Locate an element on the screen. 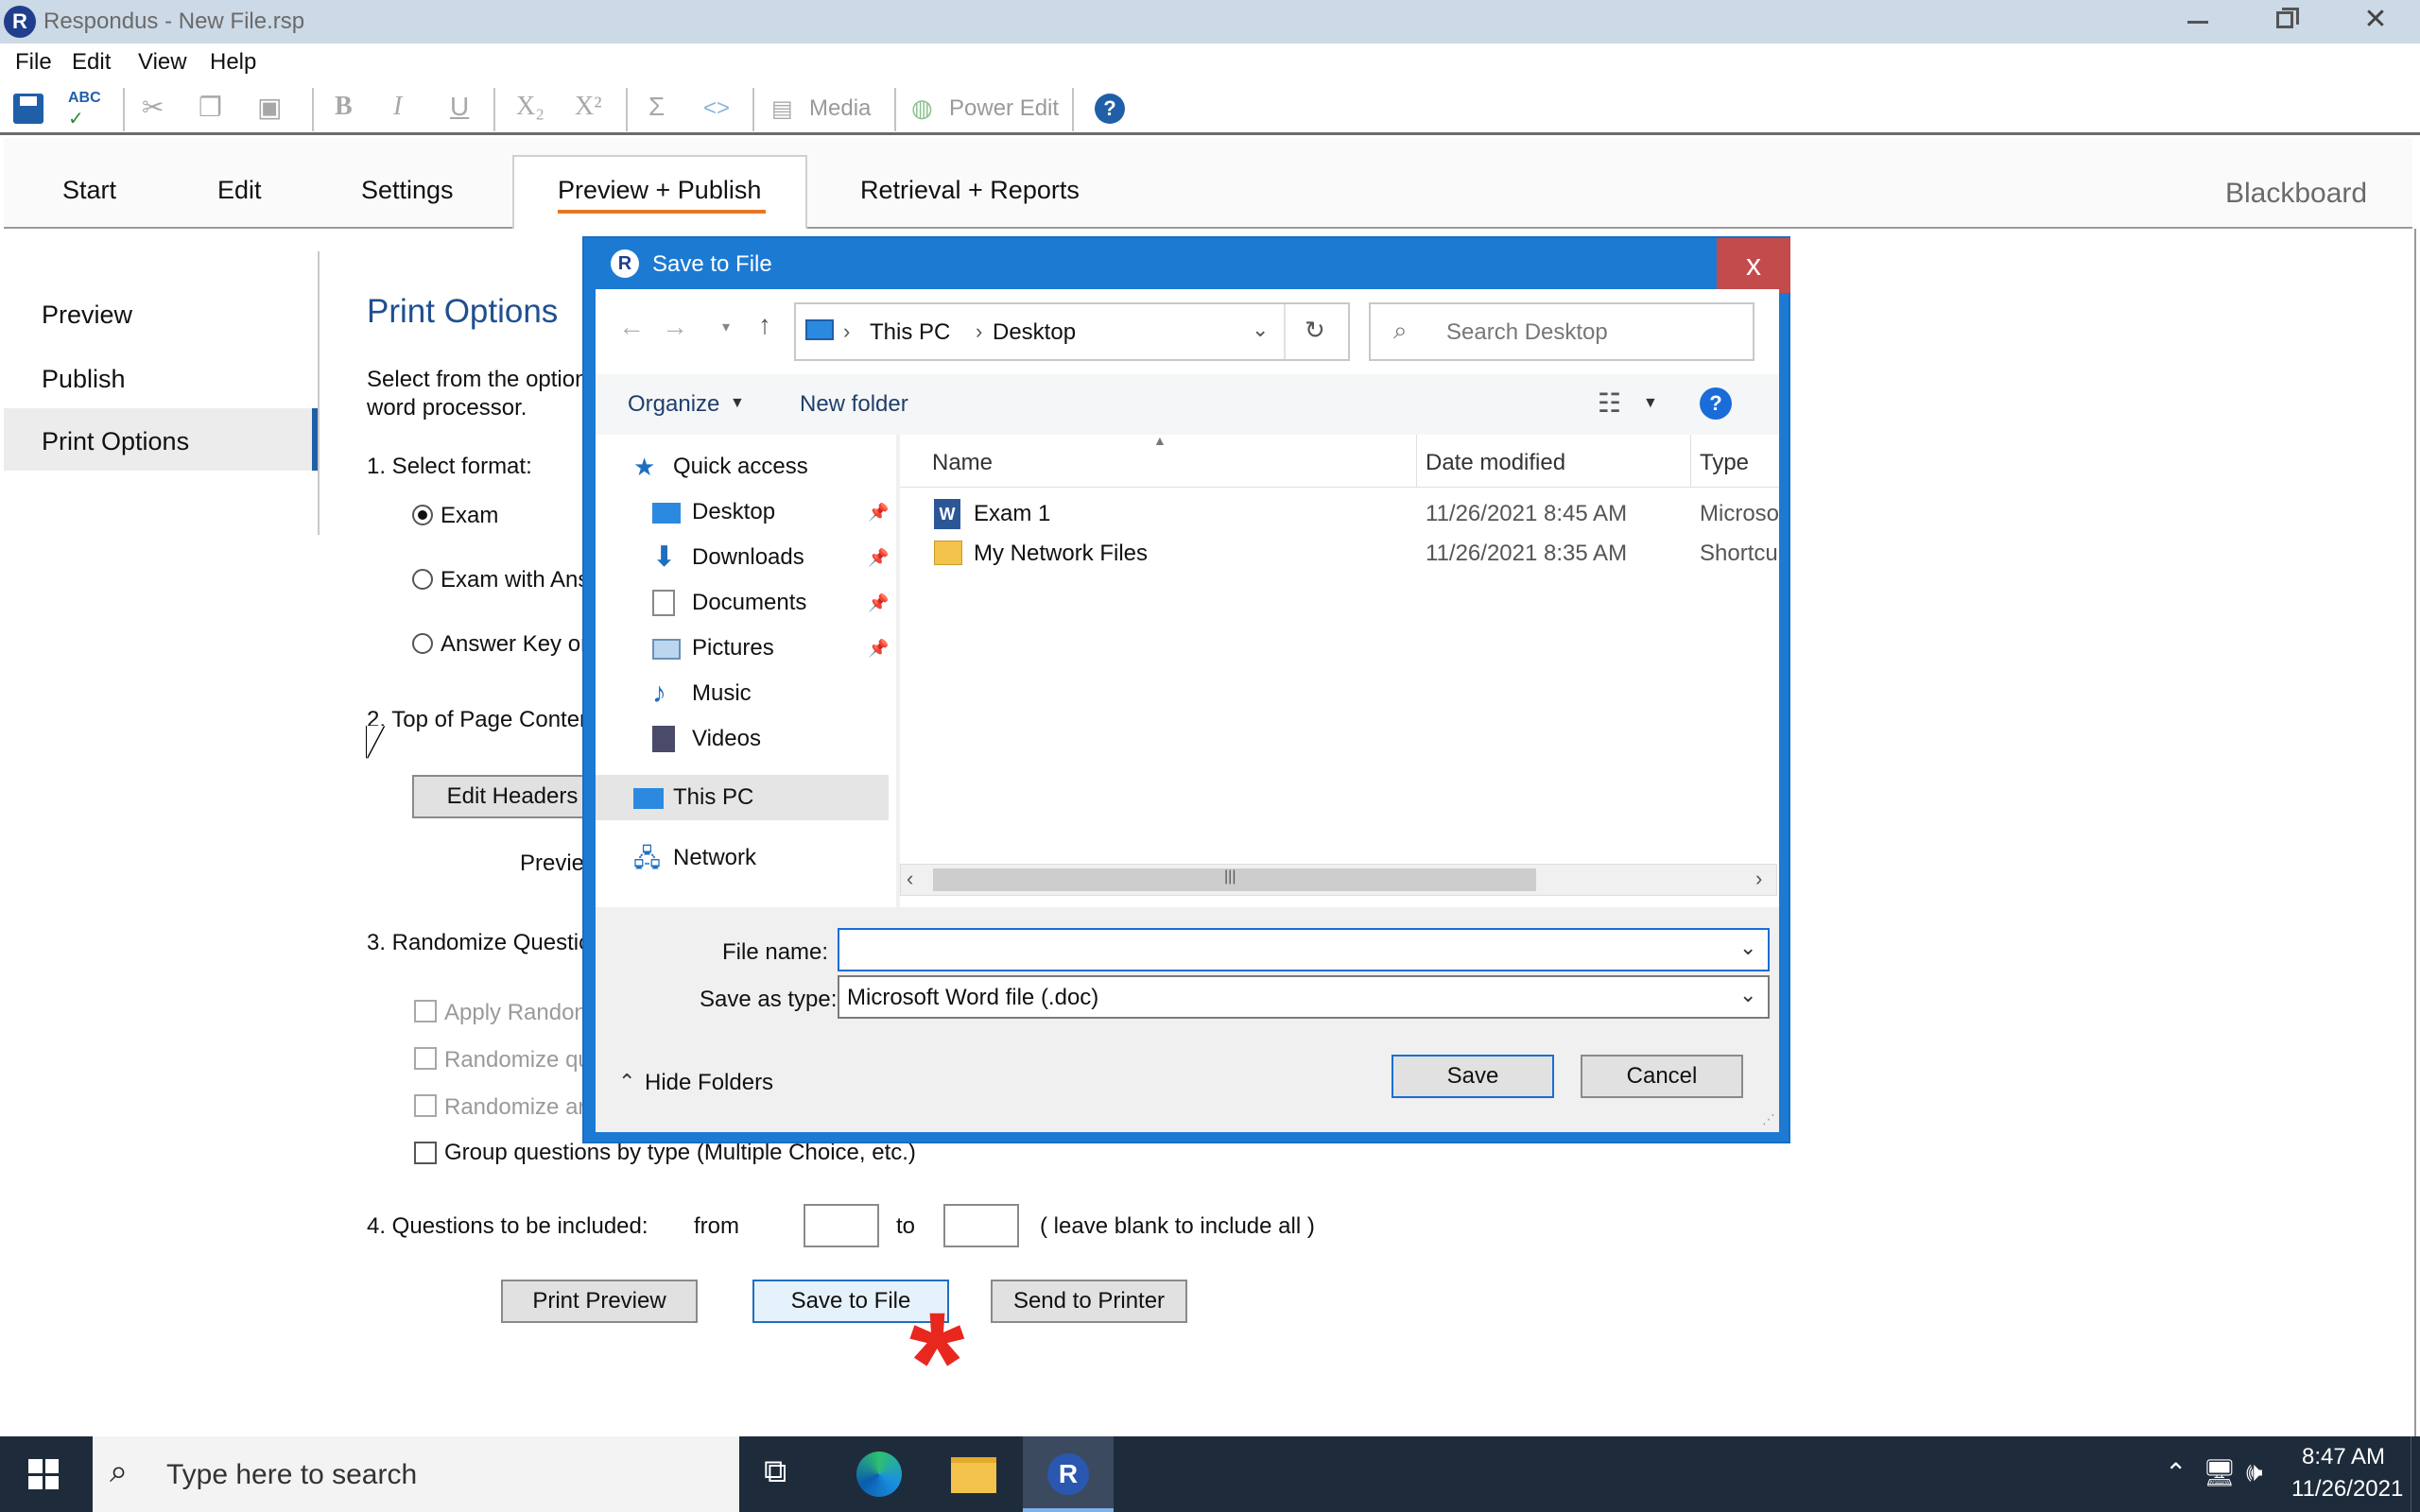  forward-arrow-icon: → is located at coordinates (675, 327).